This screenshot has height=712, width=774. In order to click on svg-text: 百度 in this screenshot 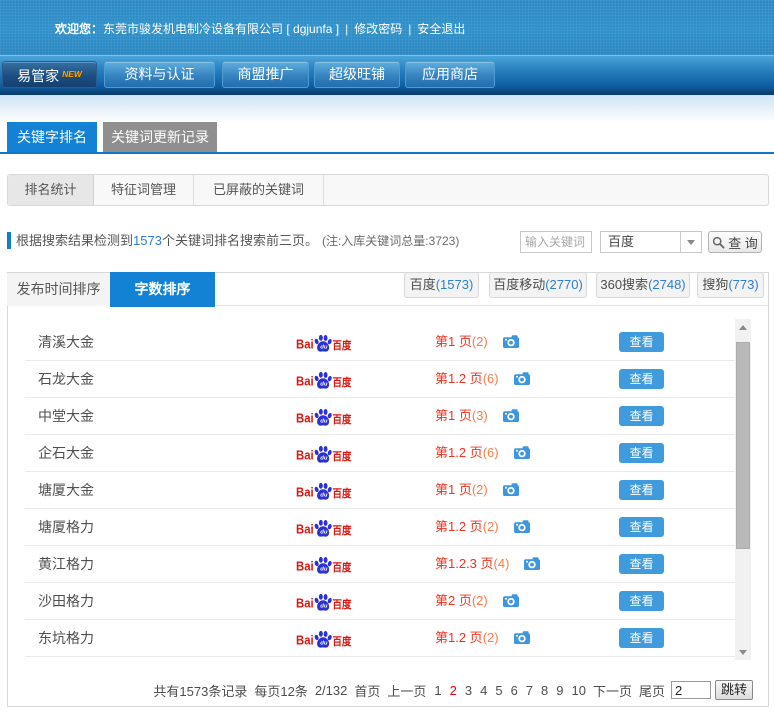, I will do `click(341, 382)`.